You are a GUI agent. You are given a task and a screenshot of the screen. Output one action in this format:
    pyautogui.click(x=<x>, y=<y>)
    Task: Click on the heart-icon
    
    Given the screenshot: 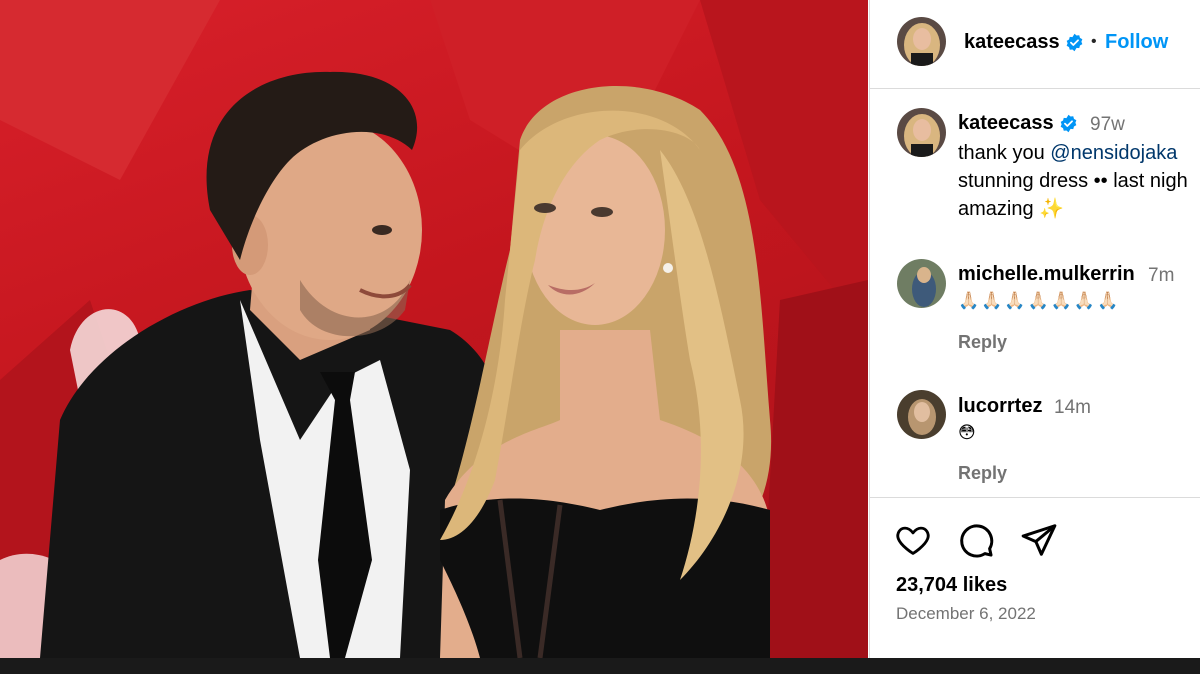 What is the action you would take?
    pyautogui.click(x=913, y=540)
    